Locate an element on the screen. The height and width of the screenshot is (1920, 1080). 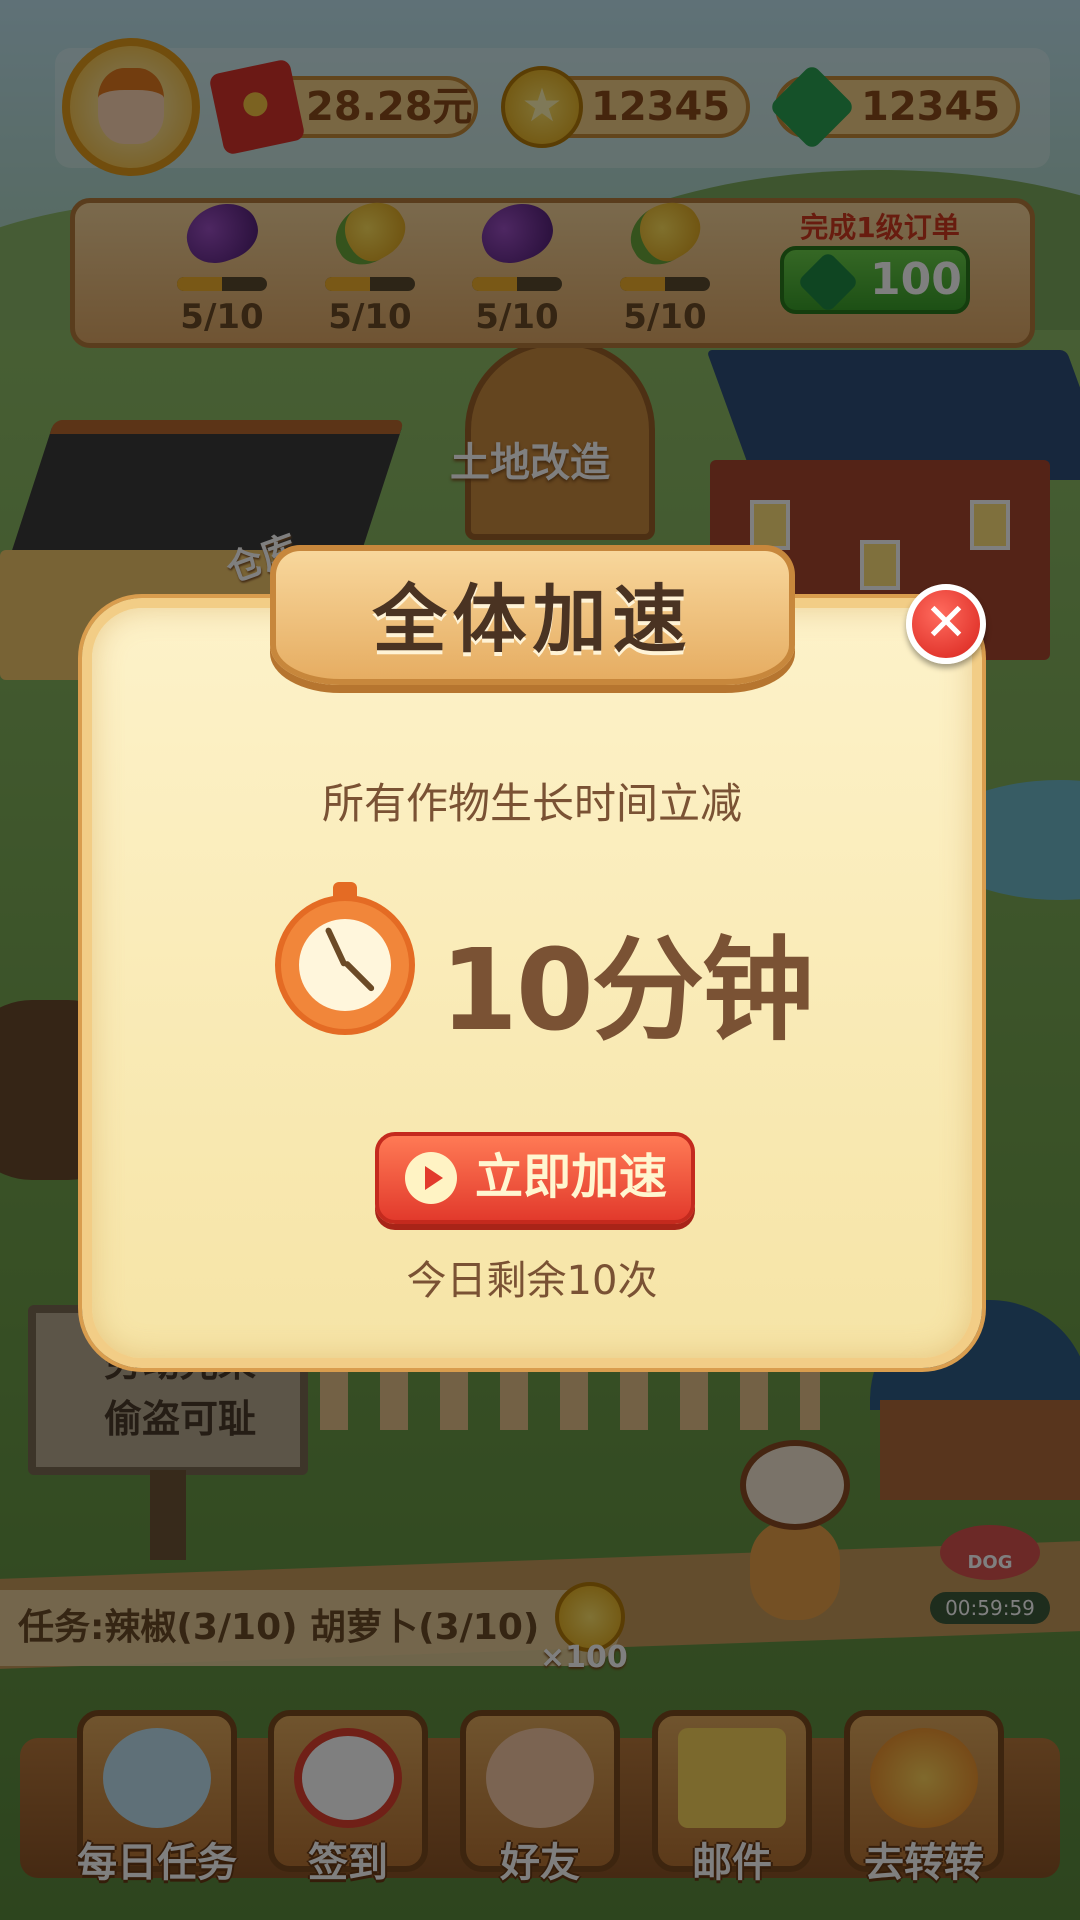
speedup-now-button: 立即加速 is located at coordinates (535, 1178).